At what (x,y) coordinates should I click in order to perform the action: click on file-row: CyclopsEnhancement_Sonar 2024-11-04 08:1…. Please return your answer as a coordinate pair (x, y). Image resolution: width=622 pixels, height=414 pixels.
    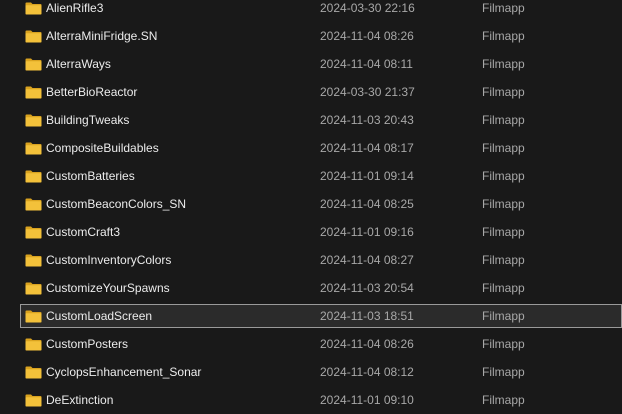
    Looking at the image, I should click on (311, 372).